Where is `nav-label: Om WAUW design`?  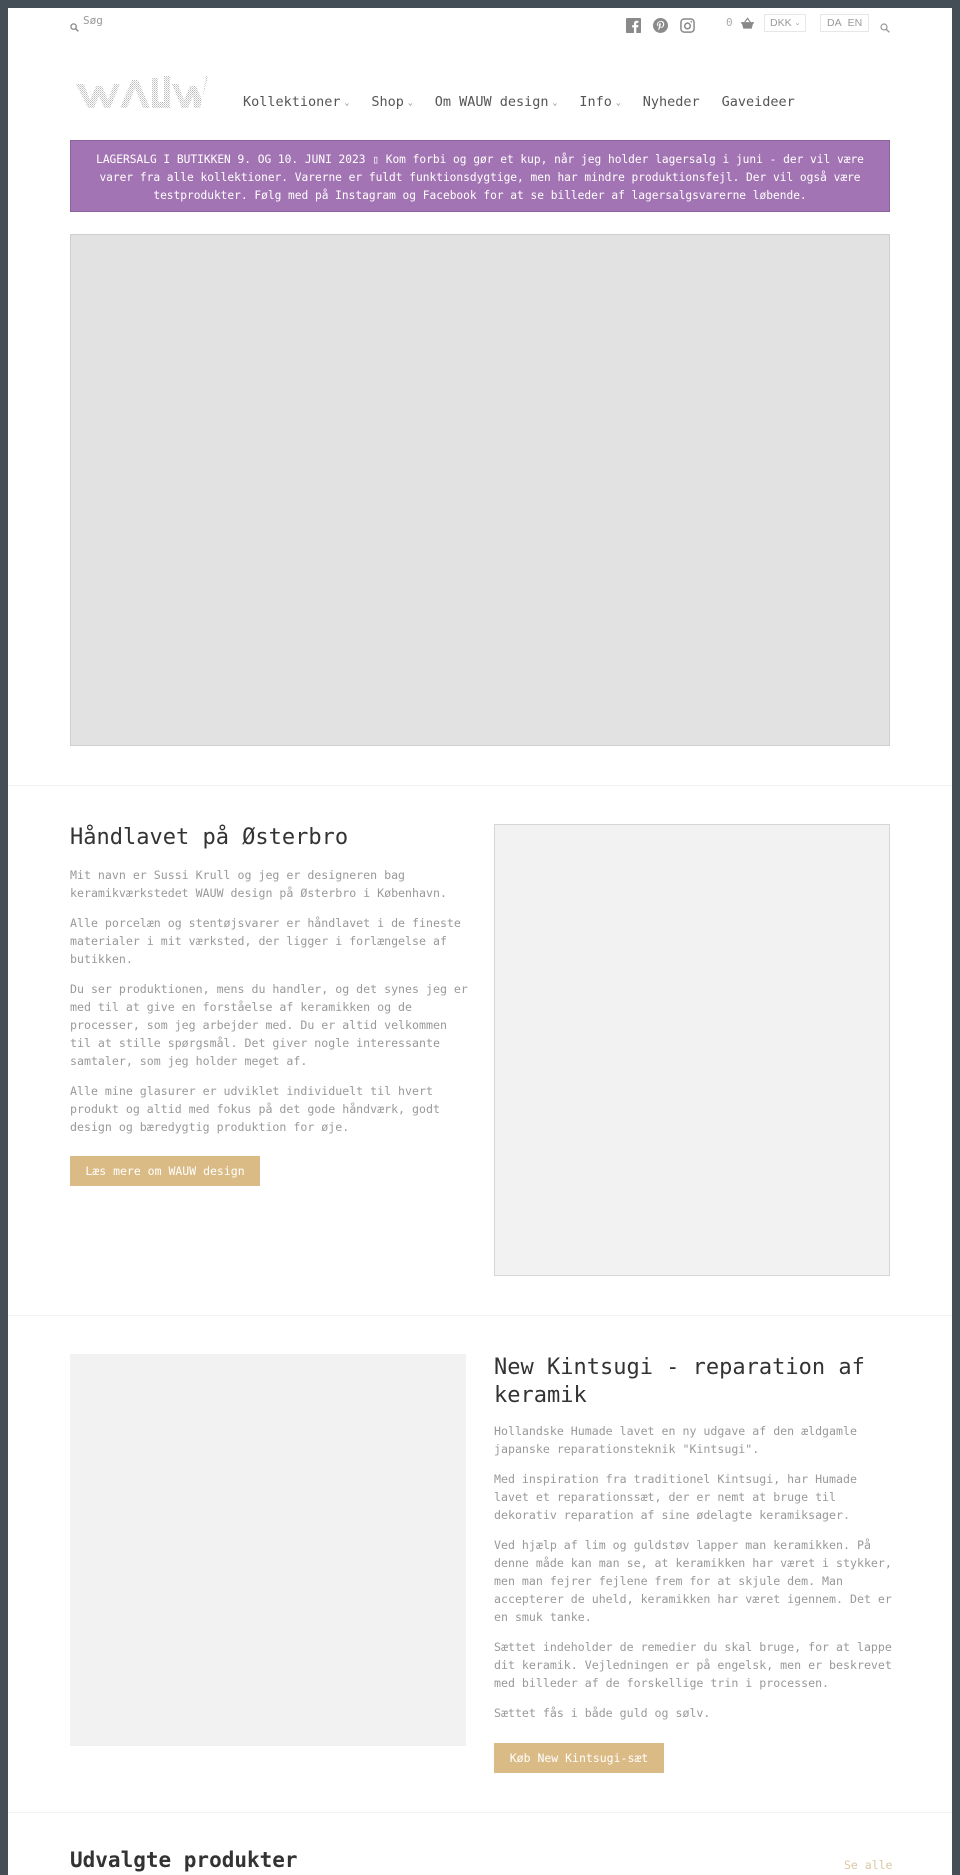 nav-label: Om WAUW design is located at coordinates (491, 102).